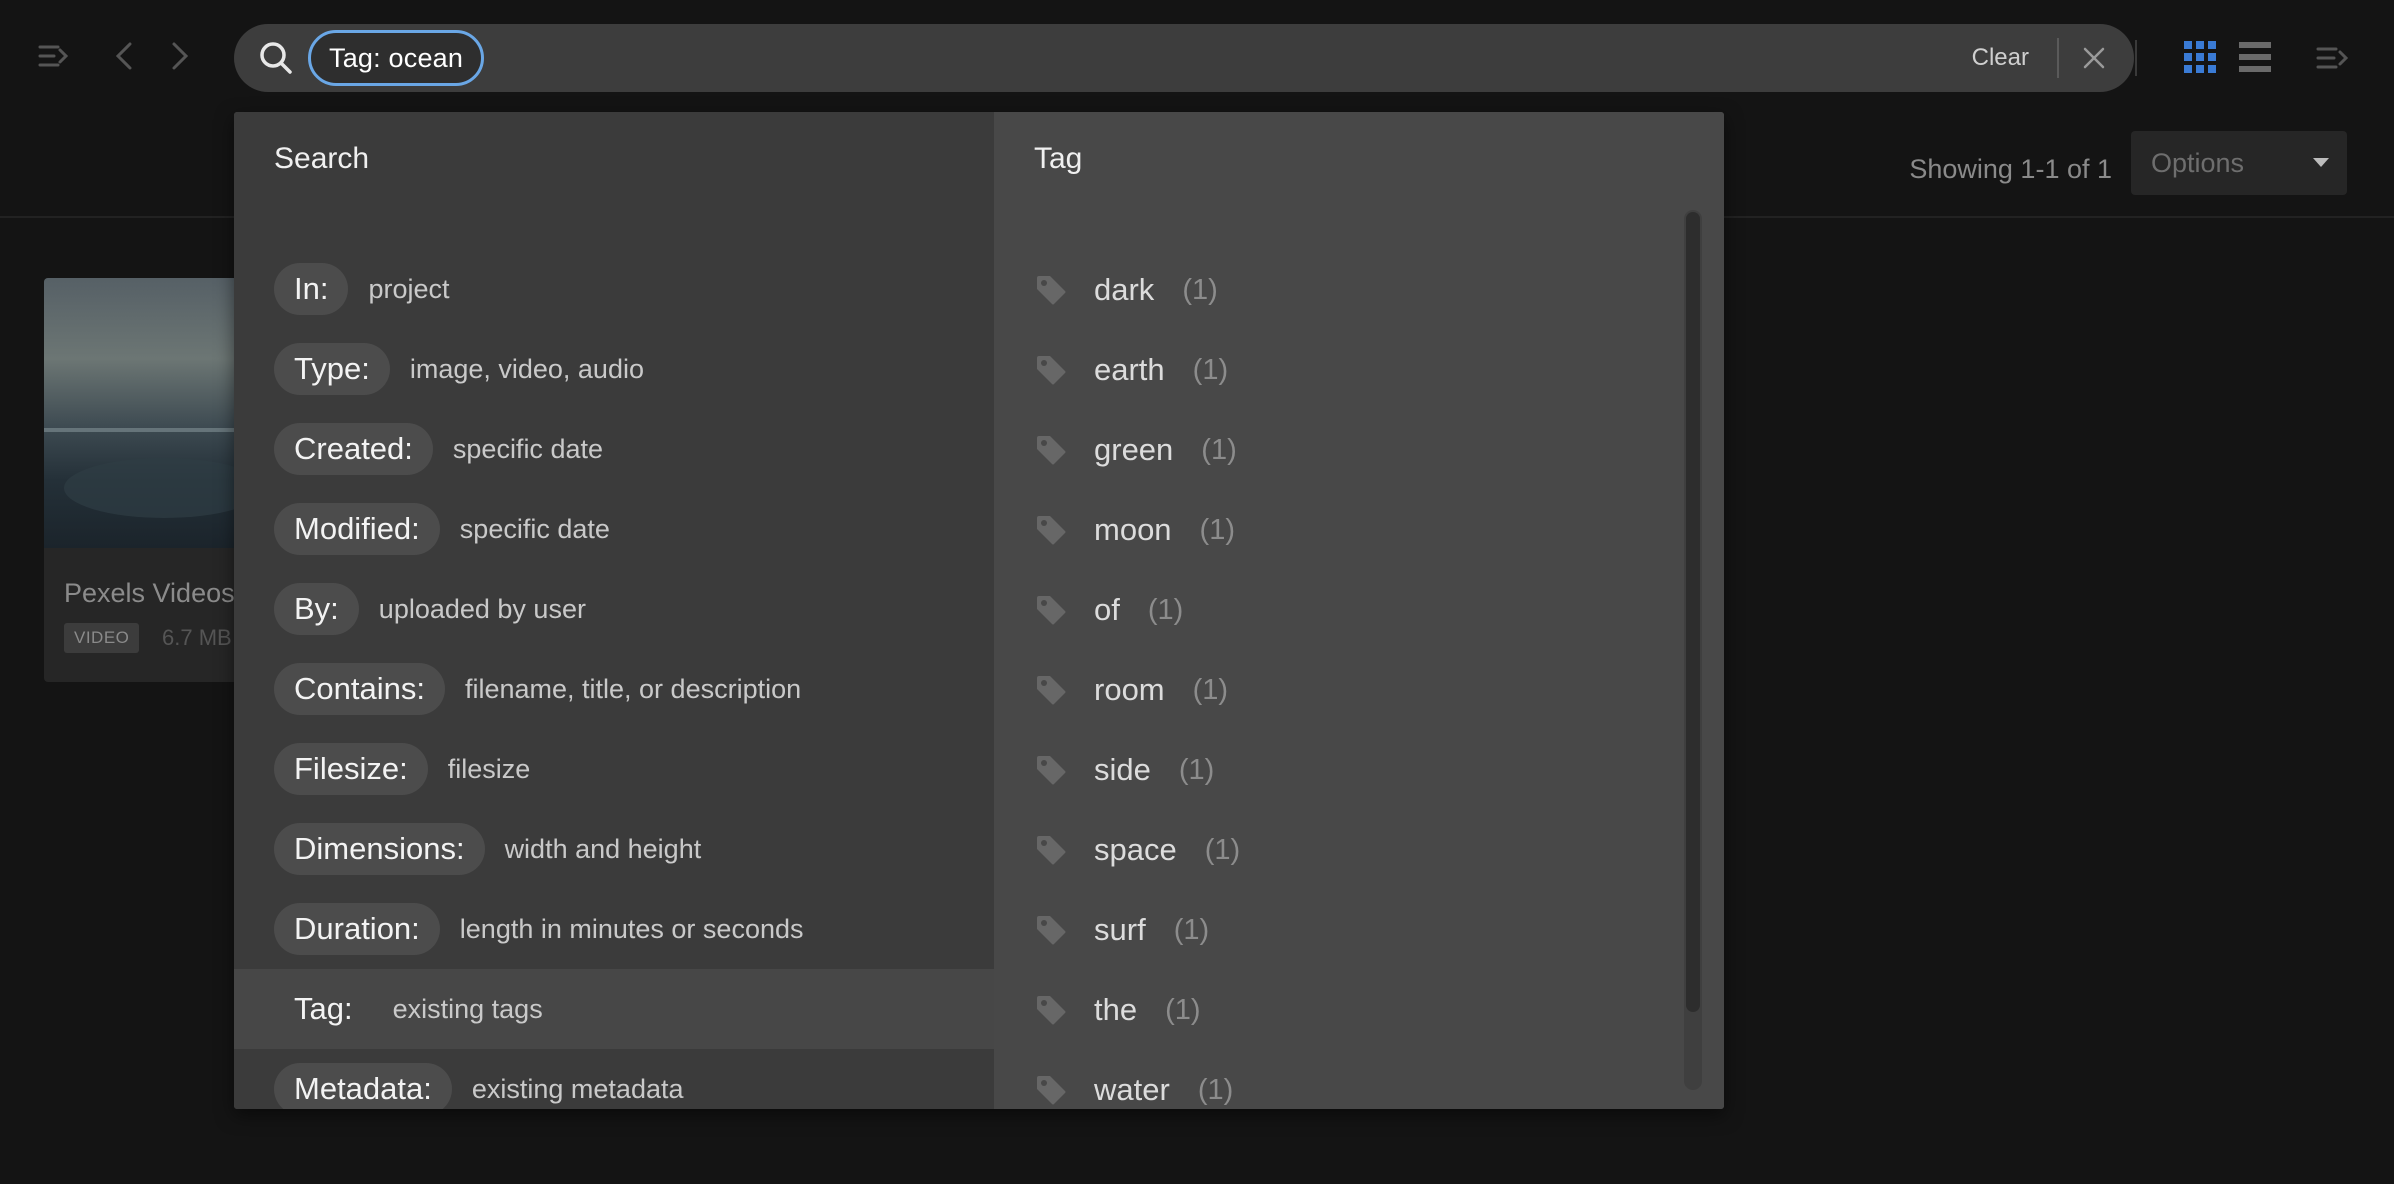 This screenshot has width=2394, height=1184. What do you see at coordinates (351, 769) in the screenshot?
I see `filter-label: Filesize:` at bounding box center [351, 769].